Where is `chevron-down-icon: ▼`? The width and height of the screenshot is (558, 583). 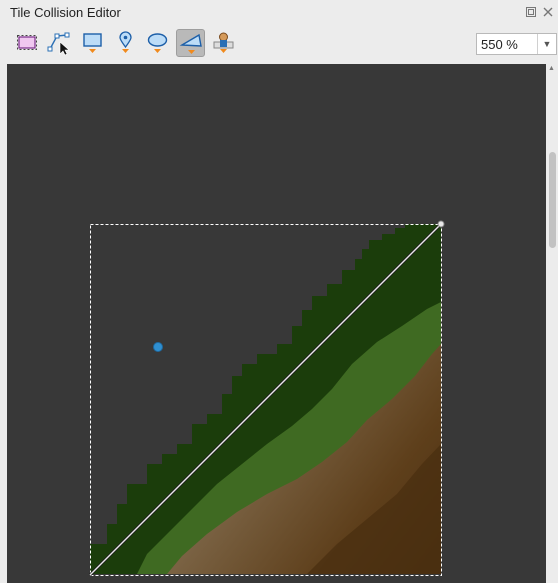 chevron-down-icon: ▼ is located at coordinates (546, 44).